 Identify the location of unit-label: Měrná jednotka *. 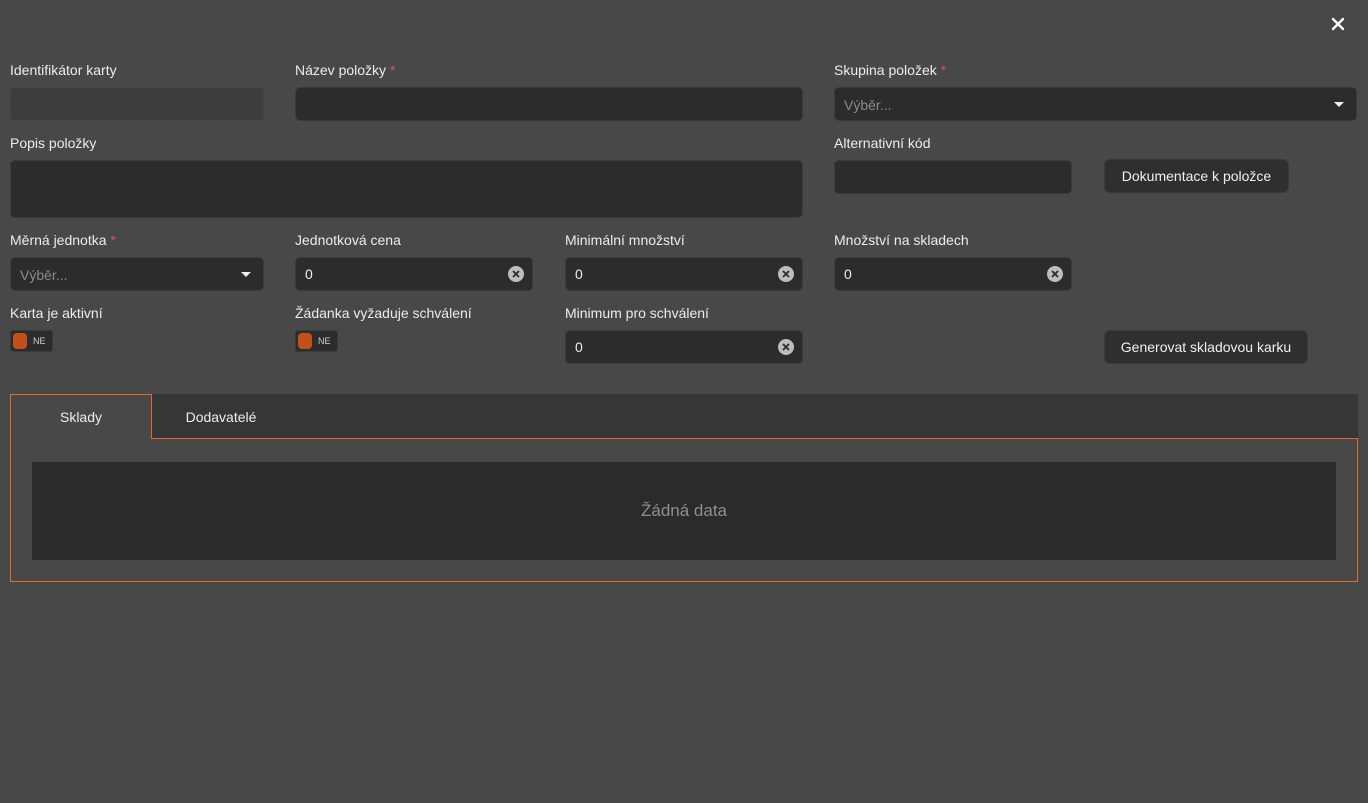
(63, 240).